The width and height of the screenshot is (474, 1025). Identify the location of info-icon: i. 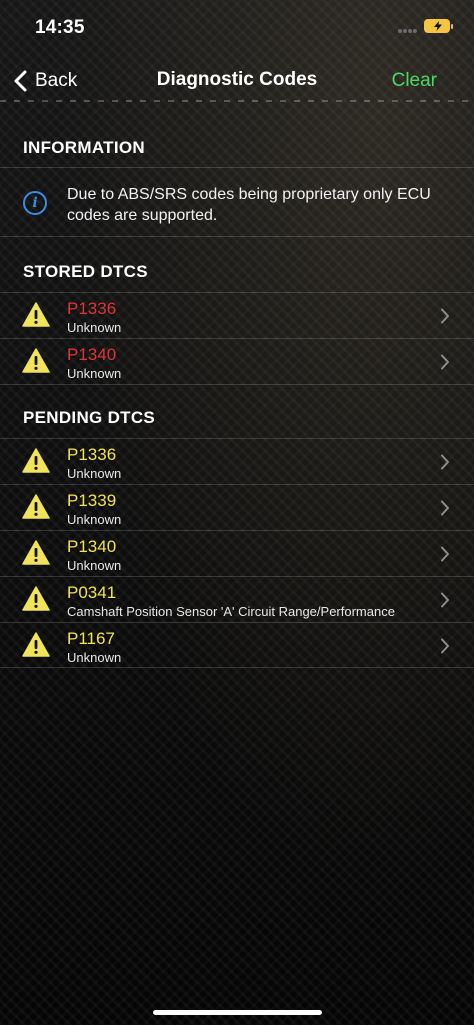
(35, 203).